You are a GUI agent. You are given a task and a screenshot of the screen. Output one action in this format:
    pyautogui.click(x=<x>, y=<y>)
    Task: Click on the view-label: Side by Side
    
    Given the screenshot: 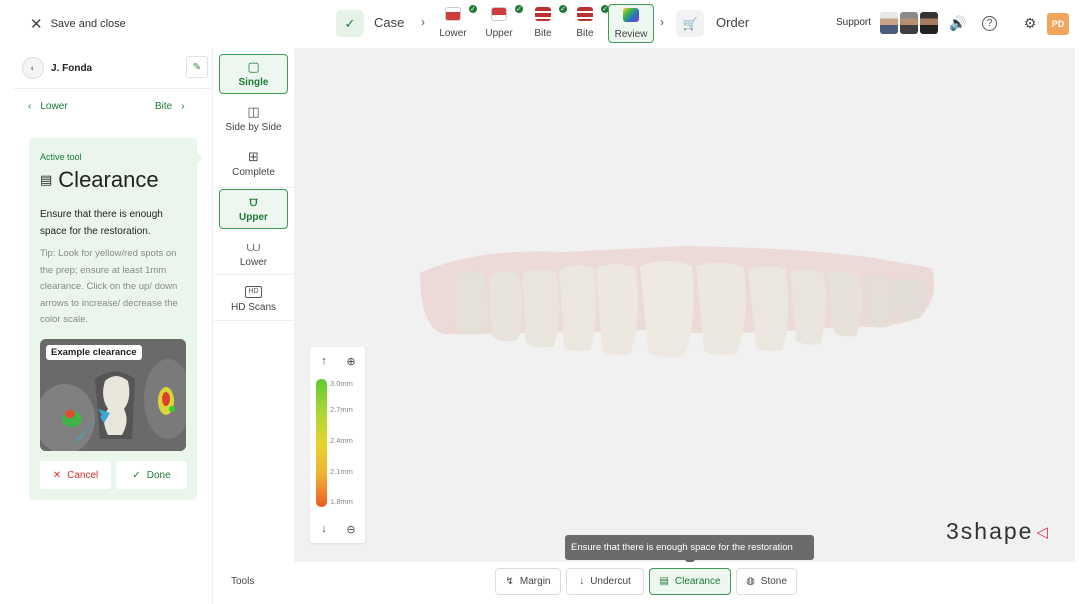 What is the action you would take?
    pyautogui.click(x=253, y=127)
    